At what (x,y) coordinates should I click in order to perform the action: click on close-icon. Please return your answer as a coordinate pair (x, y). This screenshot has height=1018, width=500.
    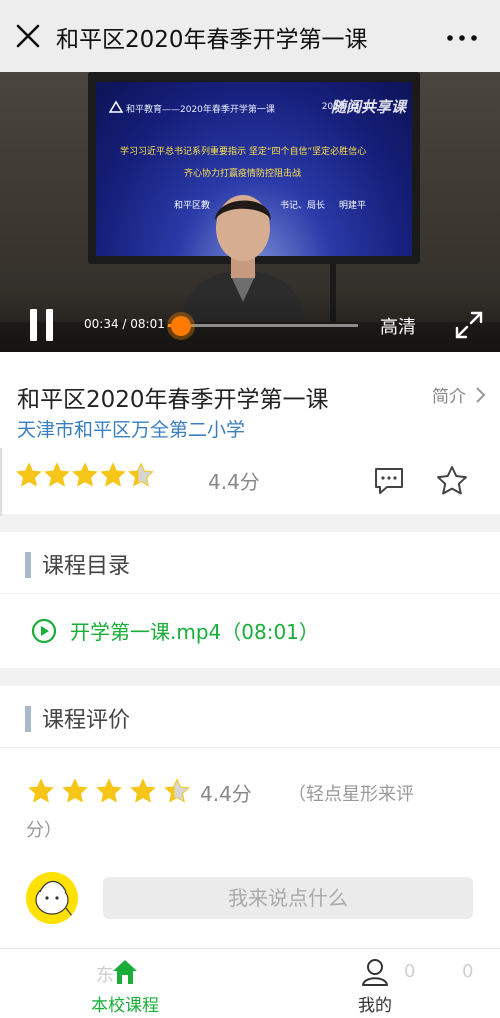
    Looking at the image, I should click on (28, 36).